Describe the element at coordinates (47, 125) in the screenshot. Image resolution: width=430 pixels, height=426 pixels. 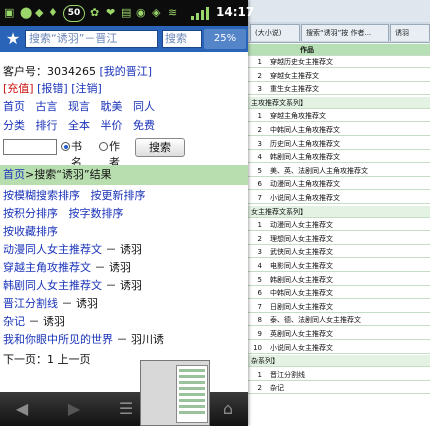
I see `nav-ranking: 排行` at that location.